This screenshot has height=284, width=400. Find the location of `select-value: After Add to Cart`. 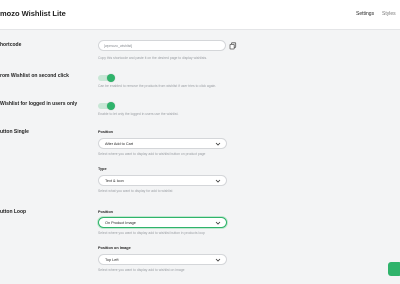

select-value: After Add to Cart is located at coordinates (119, 144).